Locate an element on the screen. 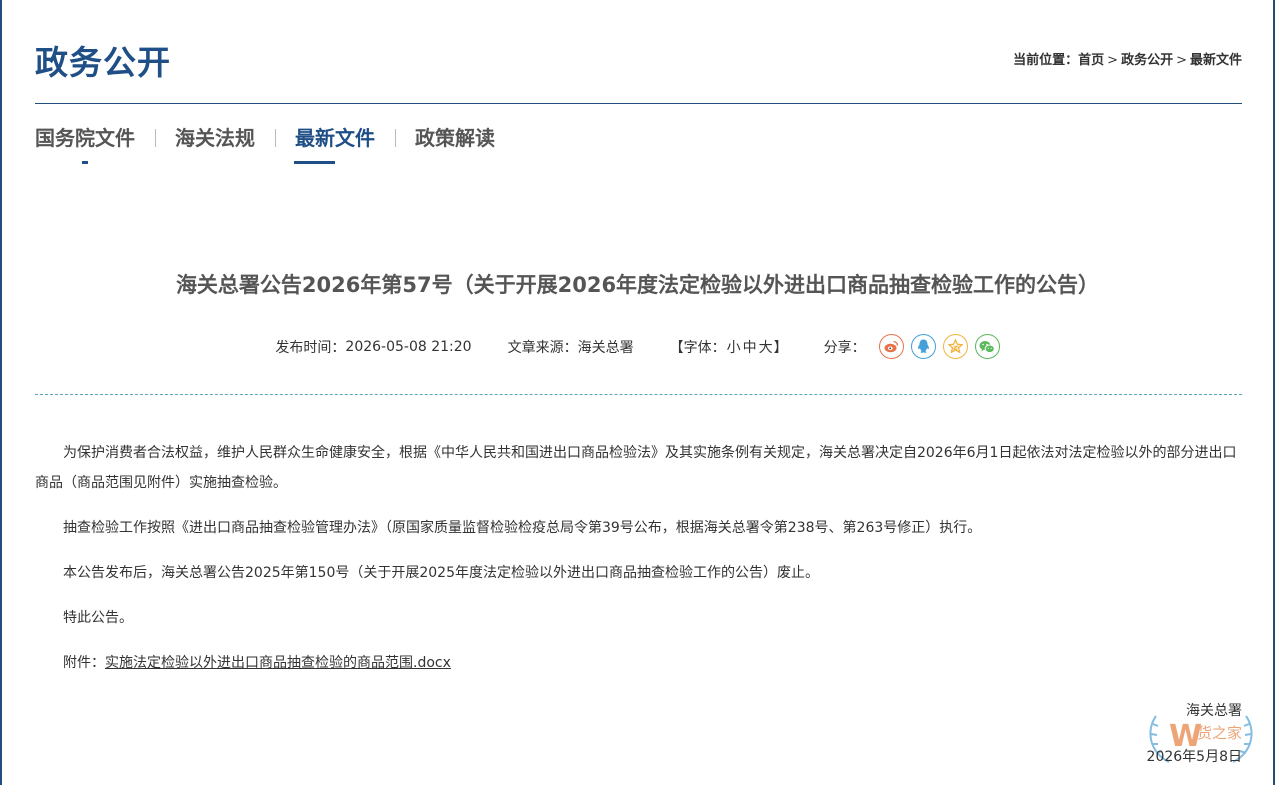 This screenshot has height=785, width=1275. tab-policy-interpretation: 政策解读 is located at coordinates (455, 138).